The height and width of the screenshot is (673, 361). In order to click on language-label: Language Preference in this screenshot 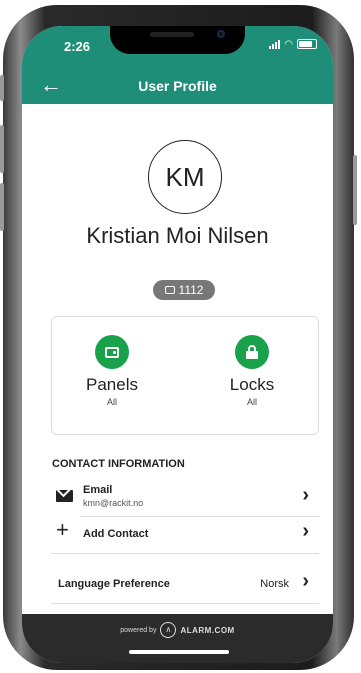, I will do `click(114, 584)`.